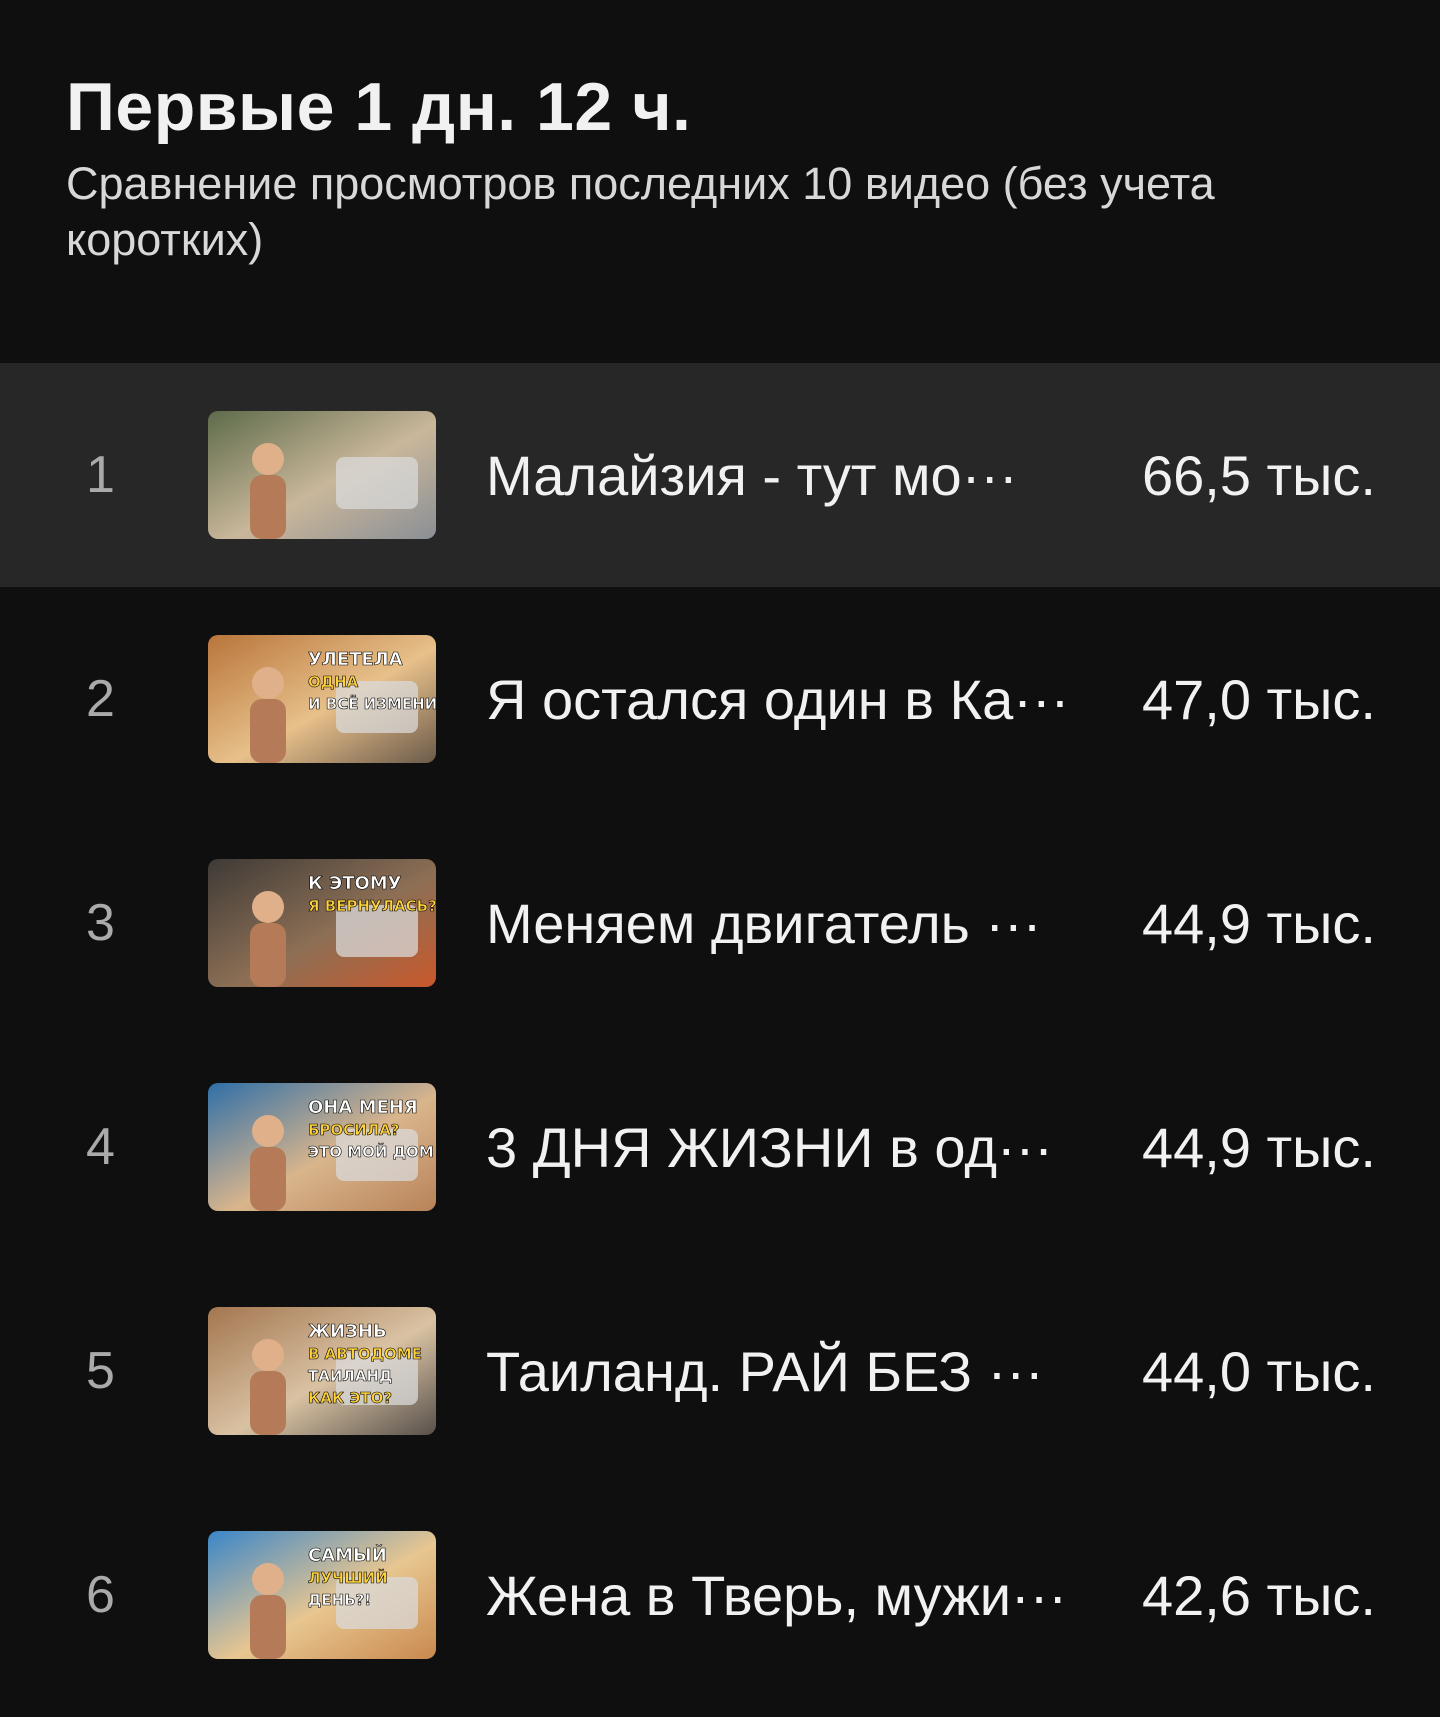  I want to click on video-views: 42,6 тыс., so click(1258, 1595).